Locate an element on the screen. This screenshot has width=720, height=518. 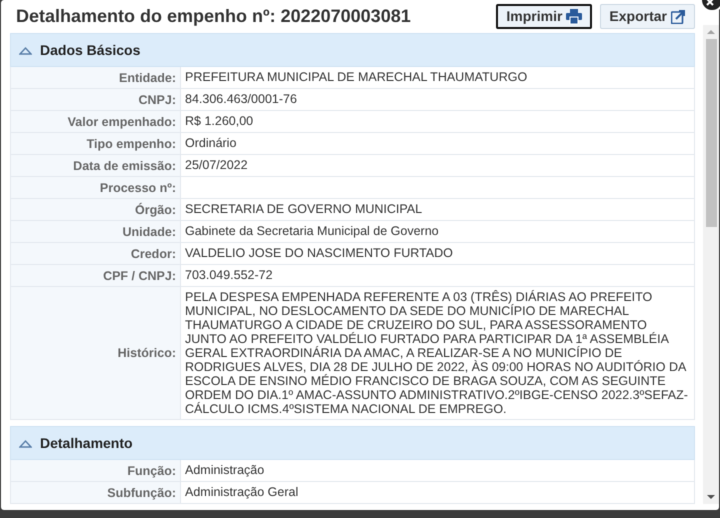
printer-icon is located at coordinates (574, 16).